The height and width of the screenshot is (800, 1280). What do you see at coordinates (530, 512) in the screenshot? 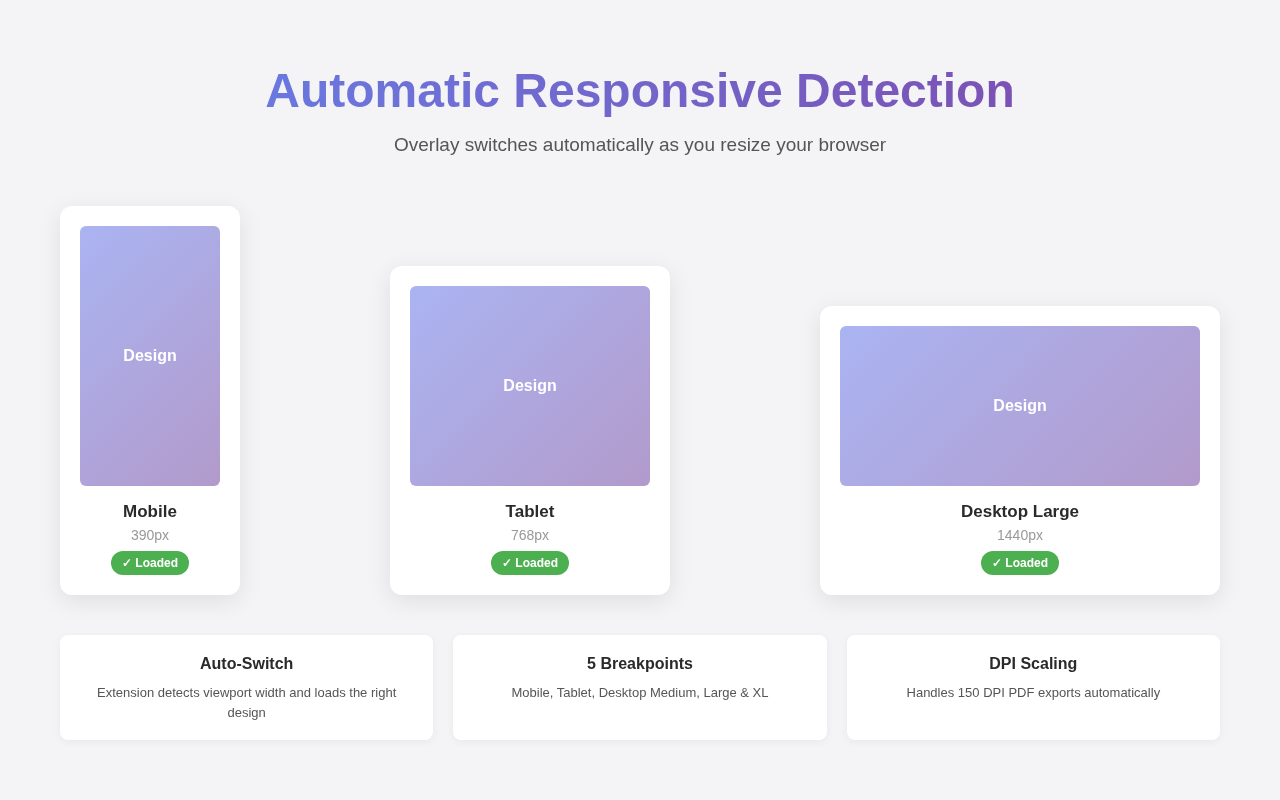
I see `device-name: Tablet` at bounding box center [530, 512].